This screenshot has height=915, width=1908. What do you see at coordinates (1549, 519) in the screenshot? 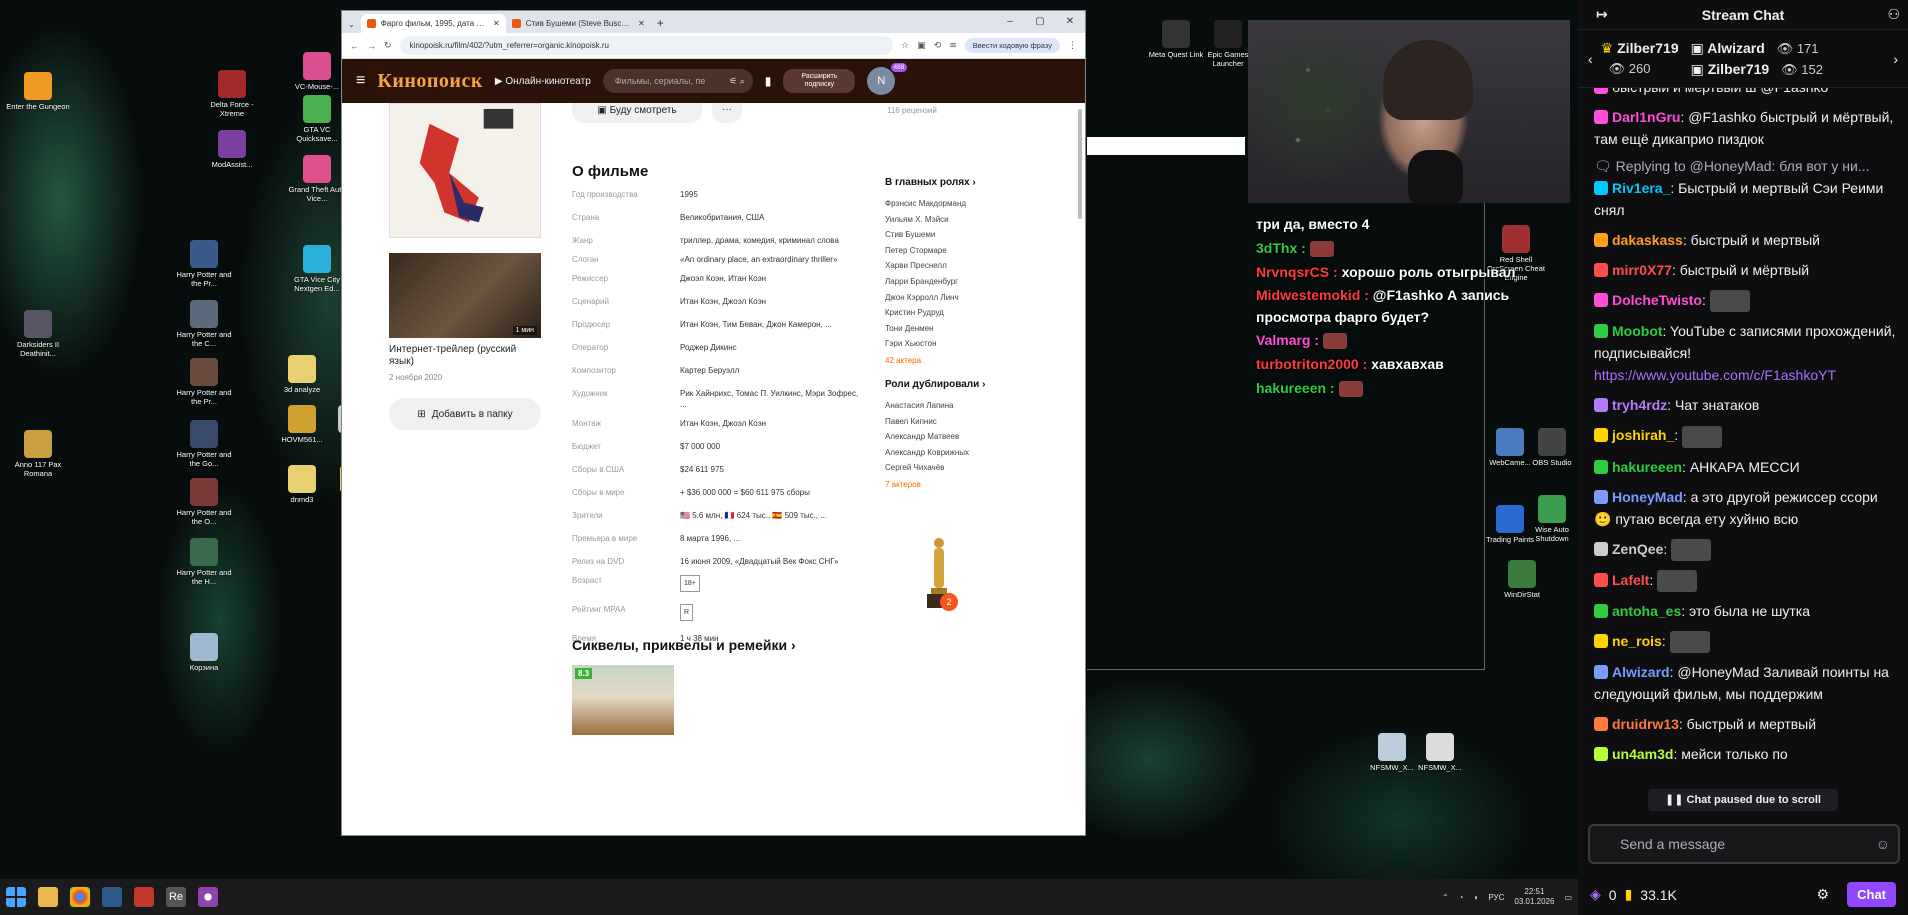
I see `desktop-icon: Wise Auto Shutdown` at bounding box center [1549, 519].